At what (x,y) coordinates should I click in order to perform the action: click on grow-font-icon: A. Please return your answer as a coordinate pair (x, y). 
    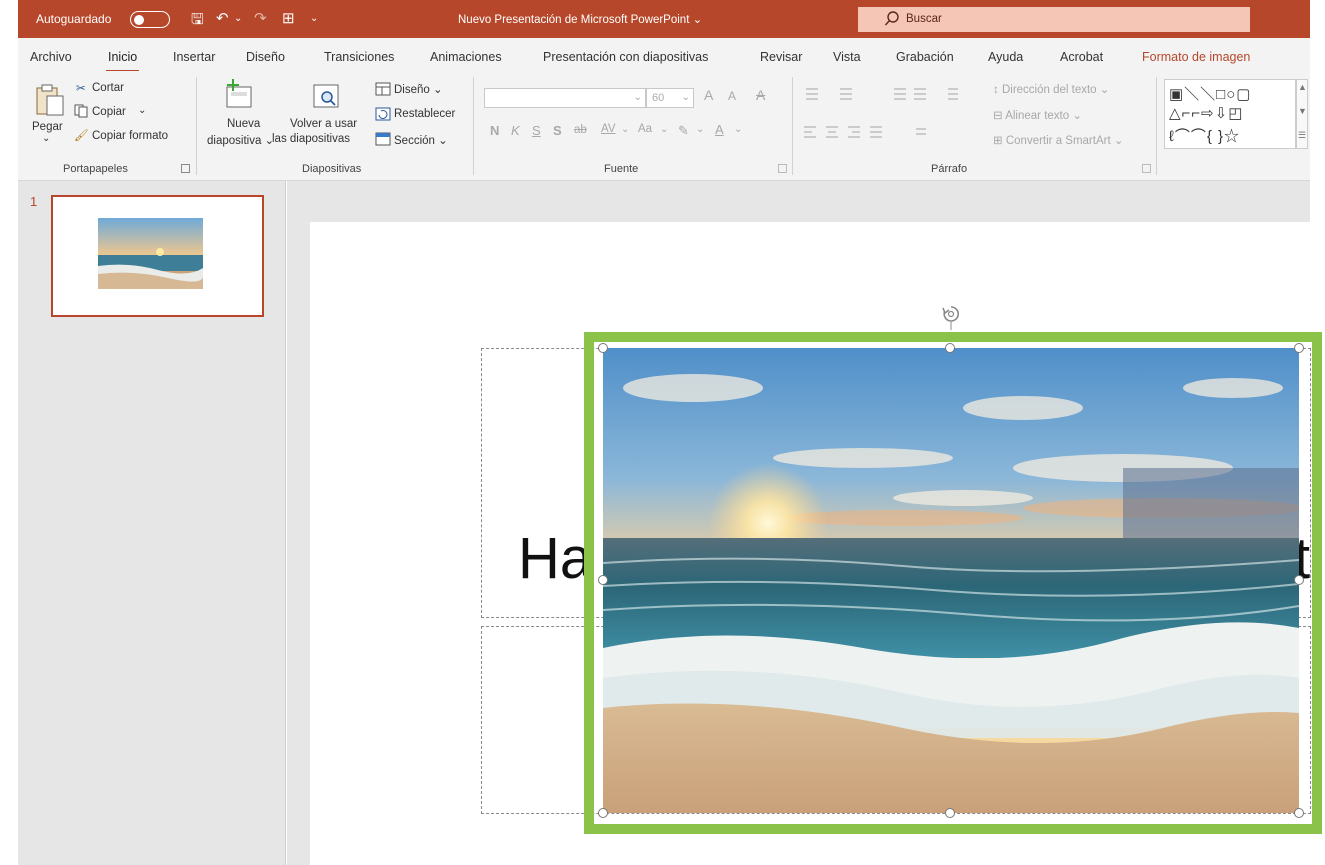
    Looking at the image, I should click on (708, 95).